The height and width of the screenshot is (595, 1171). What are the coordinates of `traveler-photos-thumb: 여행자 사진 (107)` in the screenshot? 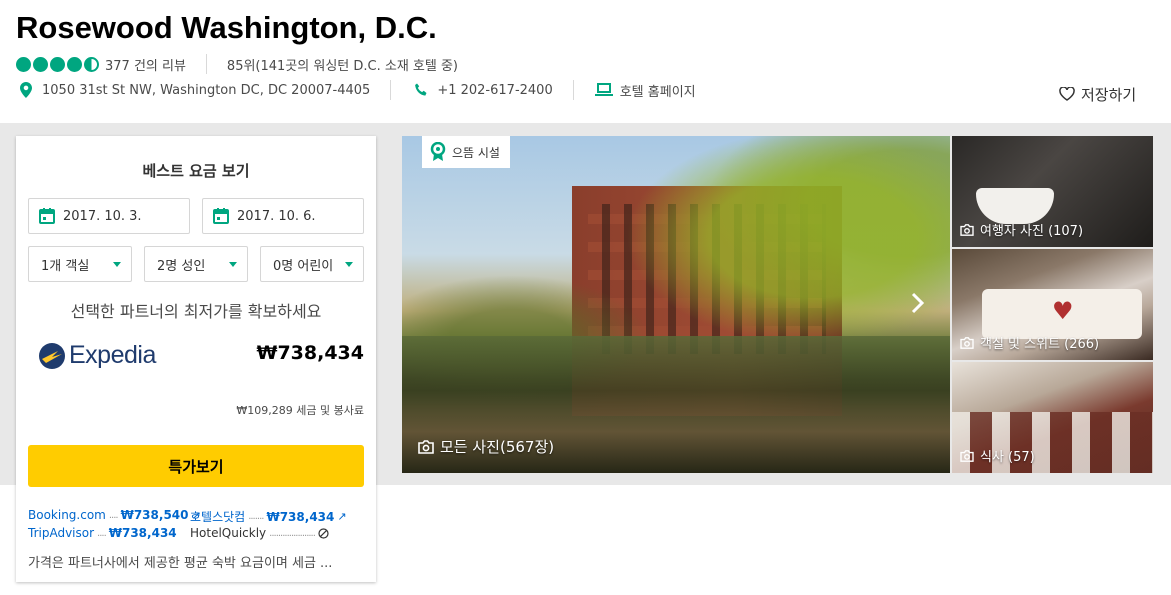 It's located at (1052, 191).